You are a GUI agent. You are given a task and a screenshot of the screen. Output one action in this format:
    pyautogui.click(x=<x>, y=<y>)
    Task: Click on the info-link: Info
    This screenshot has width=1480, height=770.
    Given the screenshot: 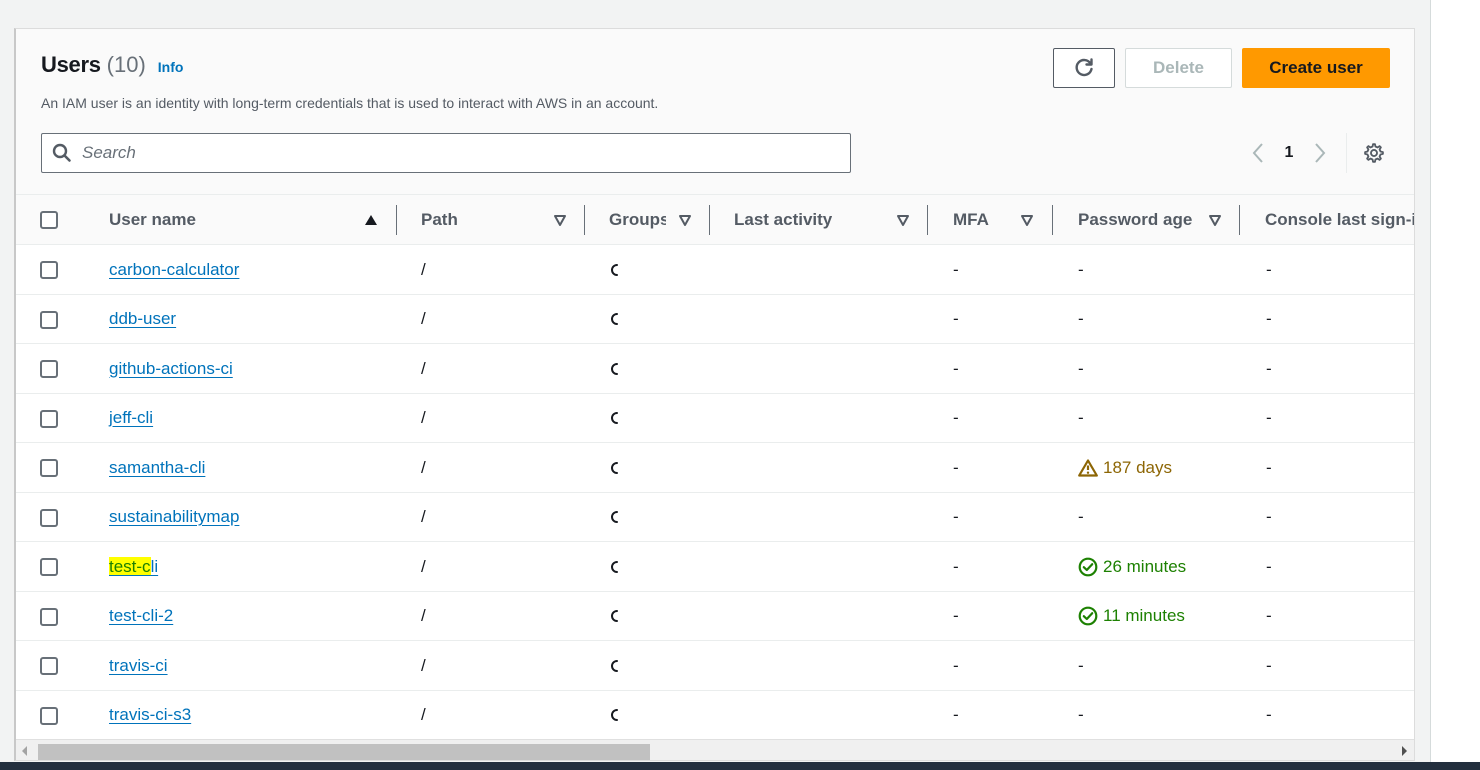 What is the action you would take?
    pyautogui.click(x=171, y=67)
    